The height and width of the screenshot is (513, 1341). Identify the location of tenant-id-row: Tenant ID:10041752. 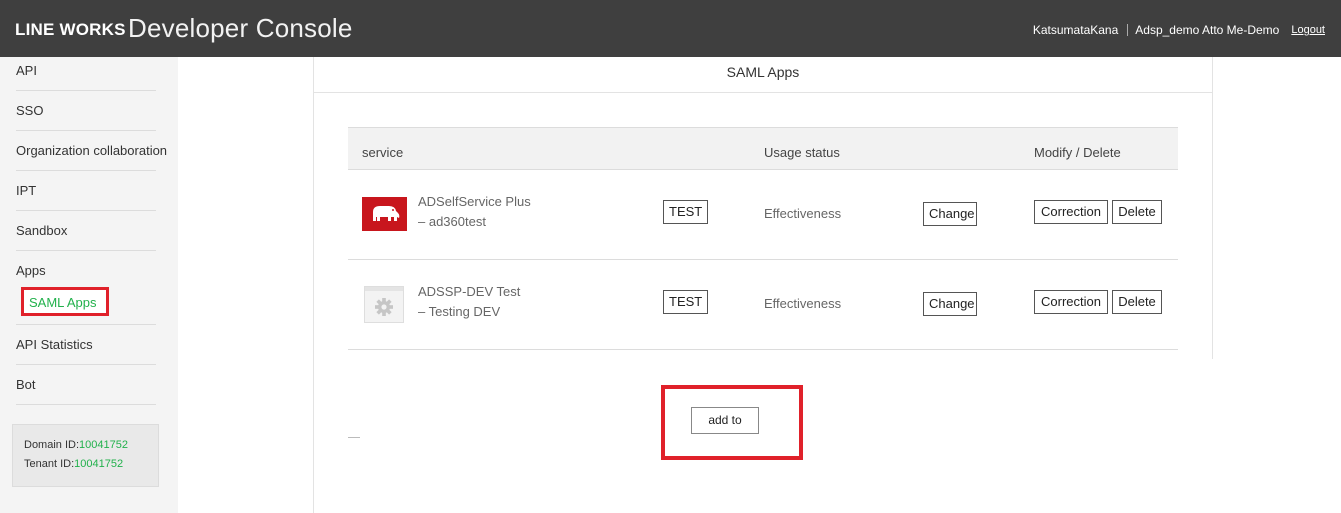
(73, 464).